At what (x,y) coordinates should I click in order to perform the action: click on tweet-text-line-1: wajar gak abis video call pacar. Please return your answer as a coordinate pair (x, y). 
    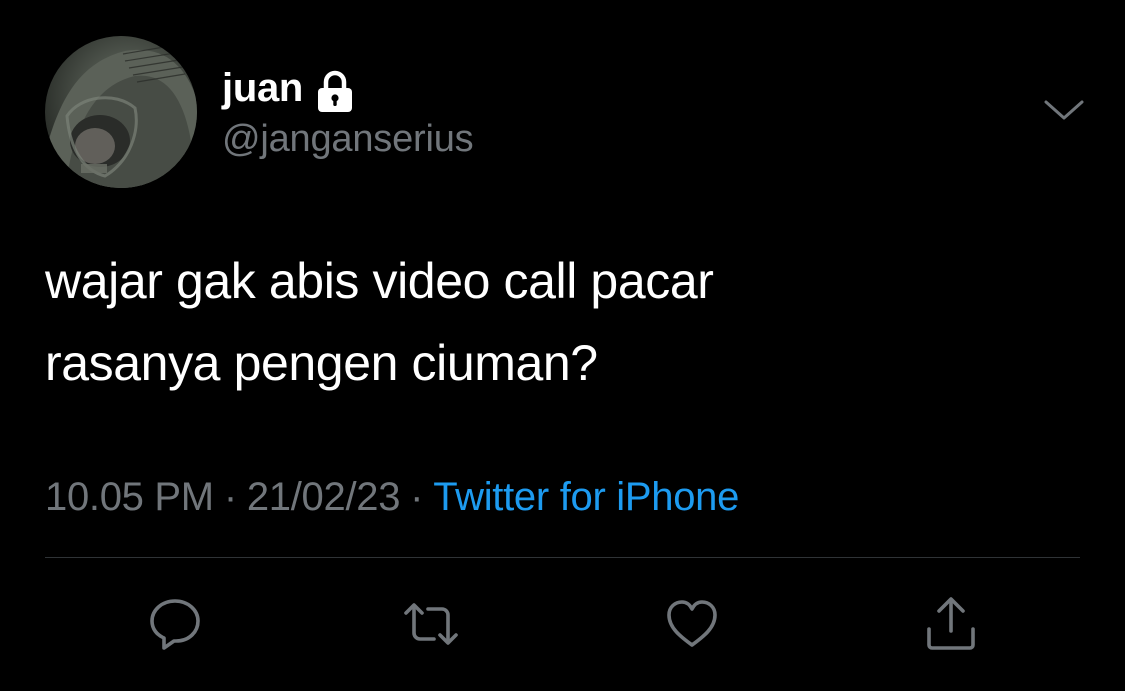
    Looking at the image, I should click on (379, 281).